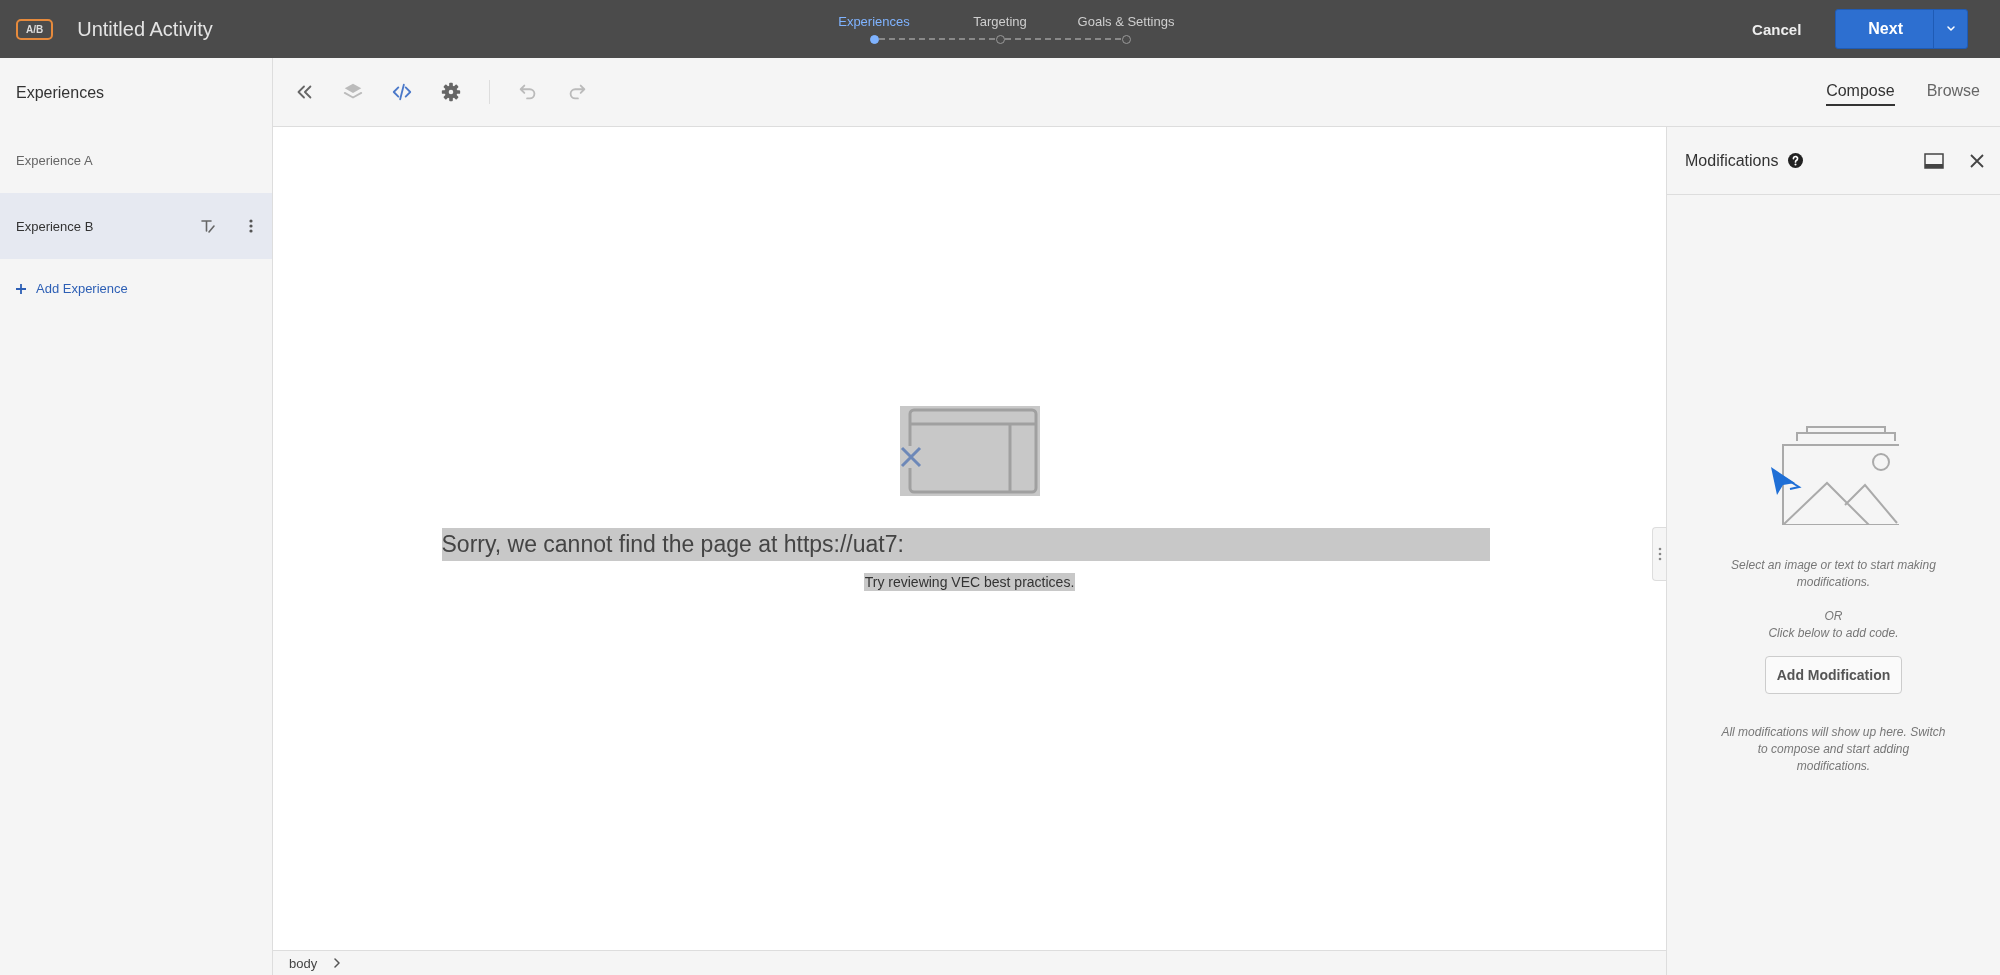 The width and height of the screenshot is (2000, 975). I want to click on or-text: OR, so click(1833, 616).